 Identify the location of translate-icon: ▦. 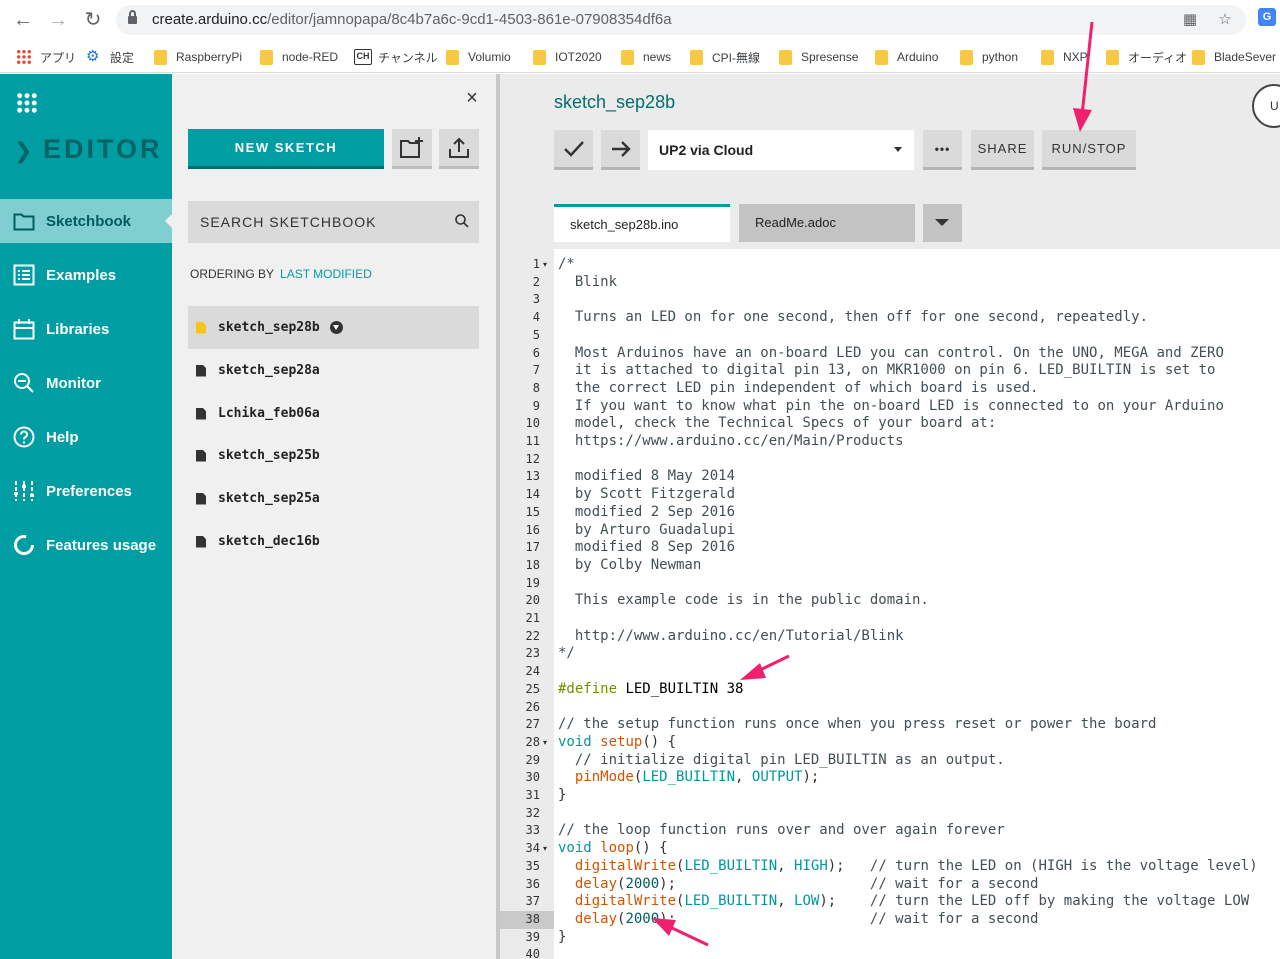
(1190, 20).